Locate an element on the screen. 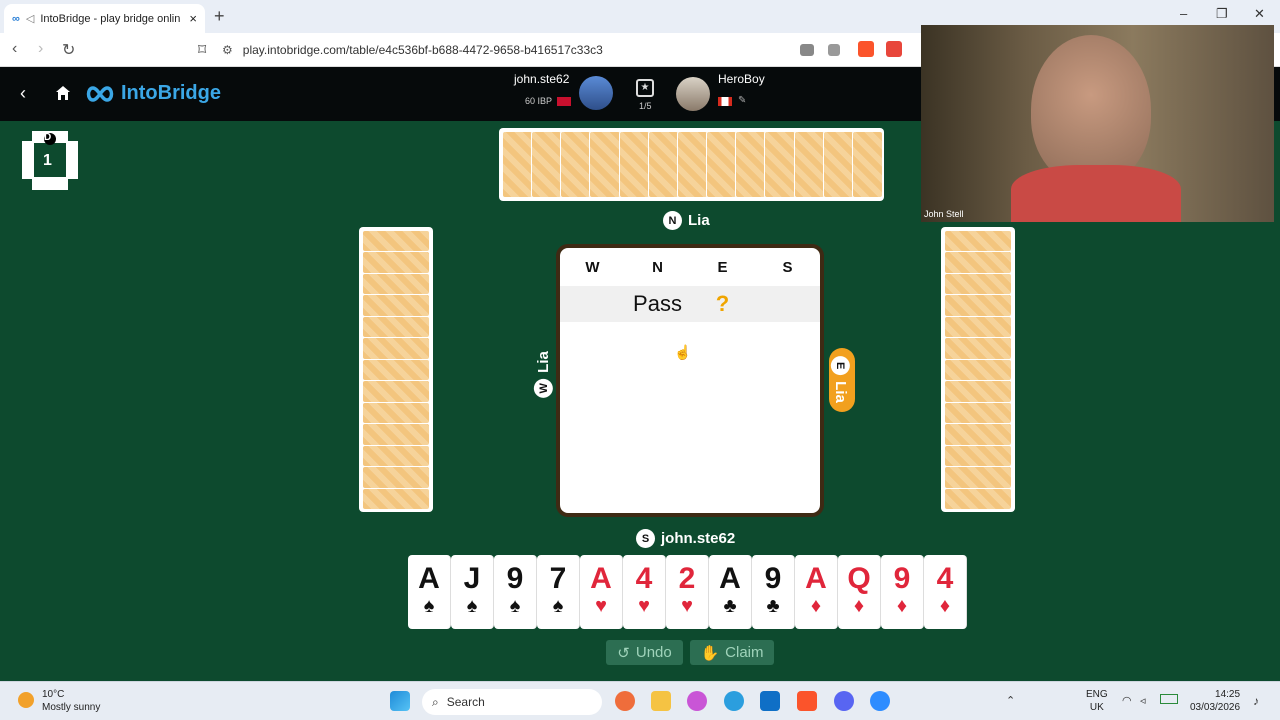 The width and height of the screenshot is (1280, 720). notification-bell-icon: ♪ is located at coordinates (1256, 701).